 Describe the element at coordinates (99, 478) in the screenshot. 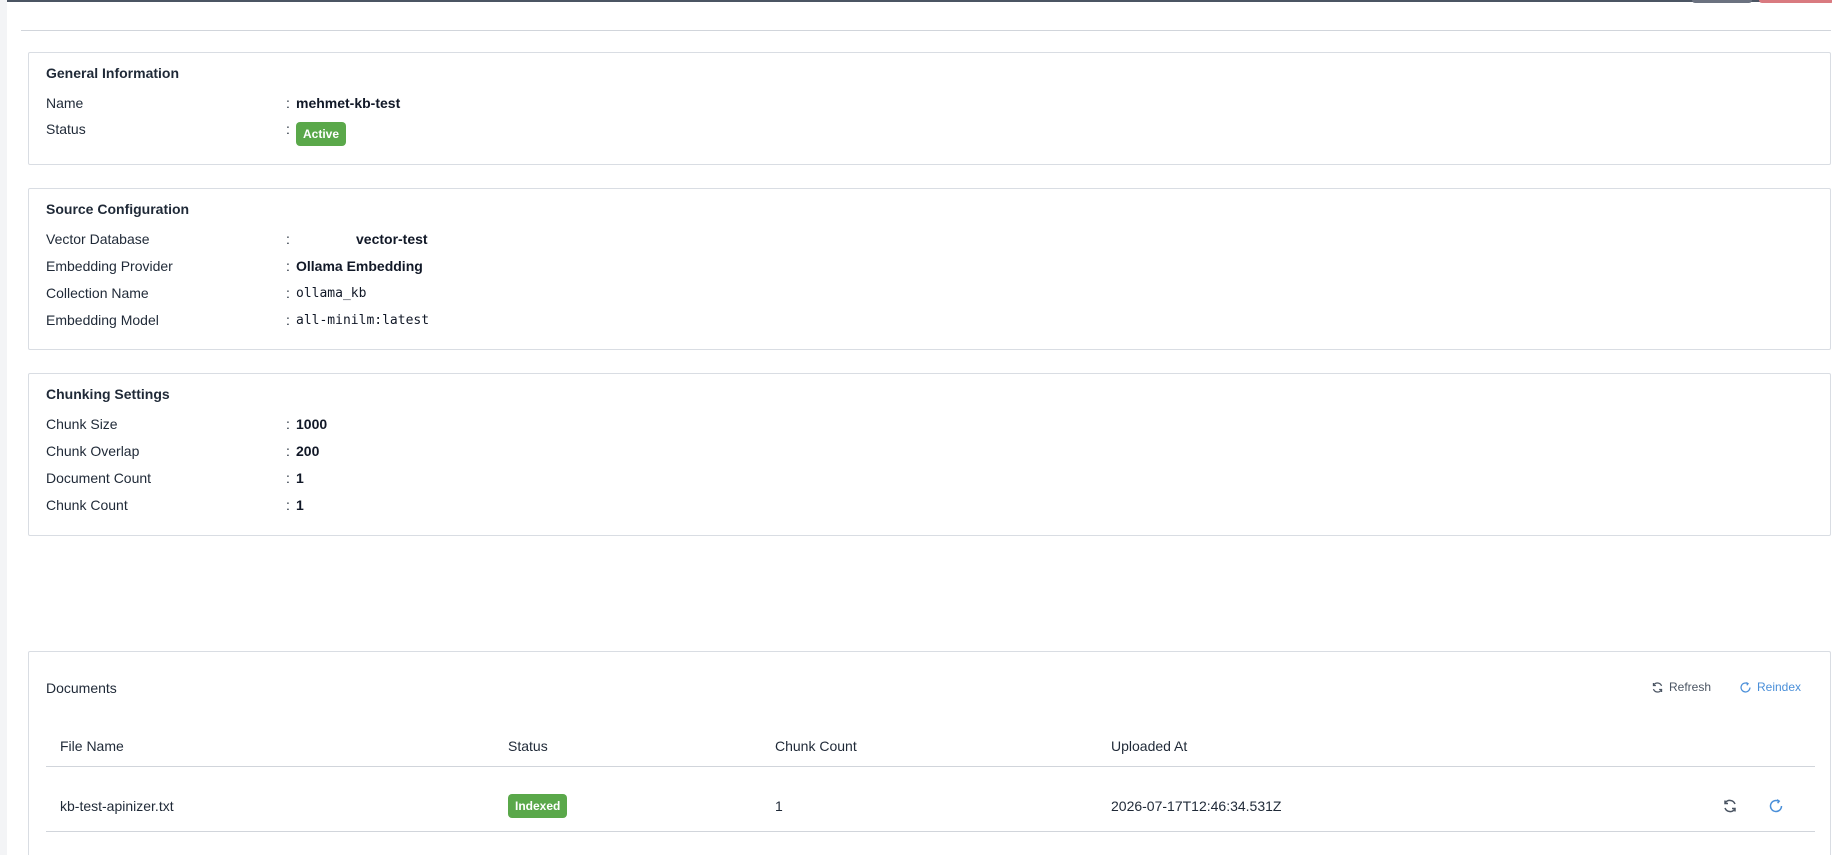

I see `document-count-label: Document Count` at that location.